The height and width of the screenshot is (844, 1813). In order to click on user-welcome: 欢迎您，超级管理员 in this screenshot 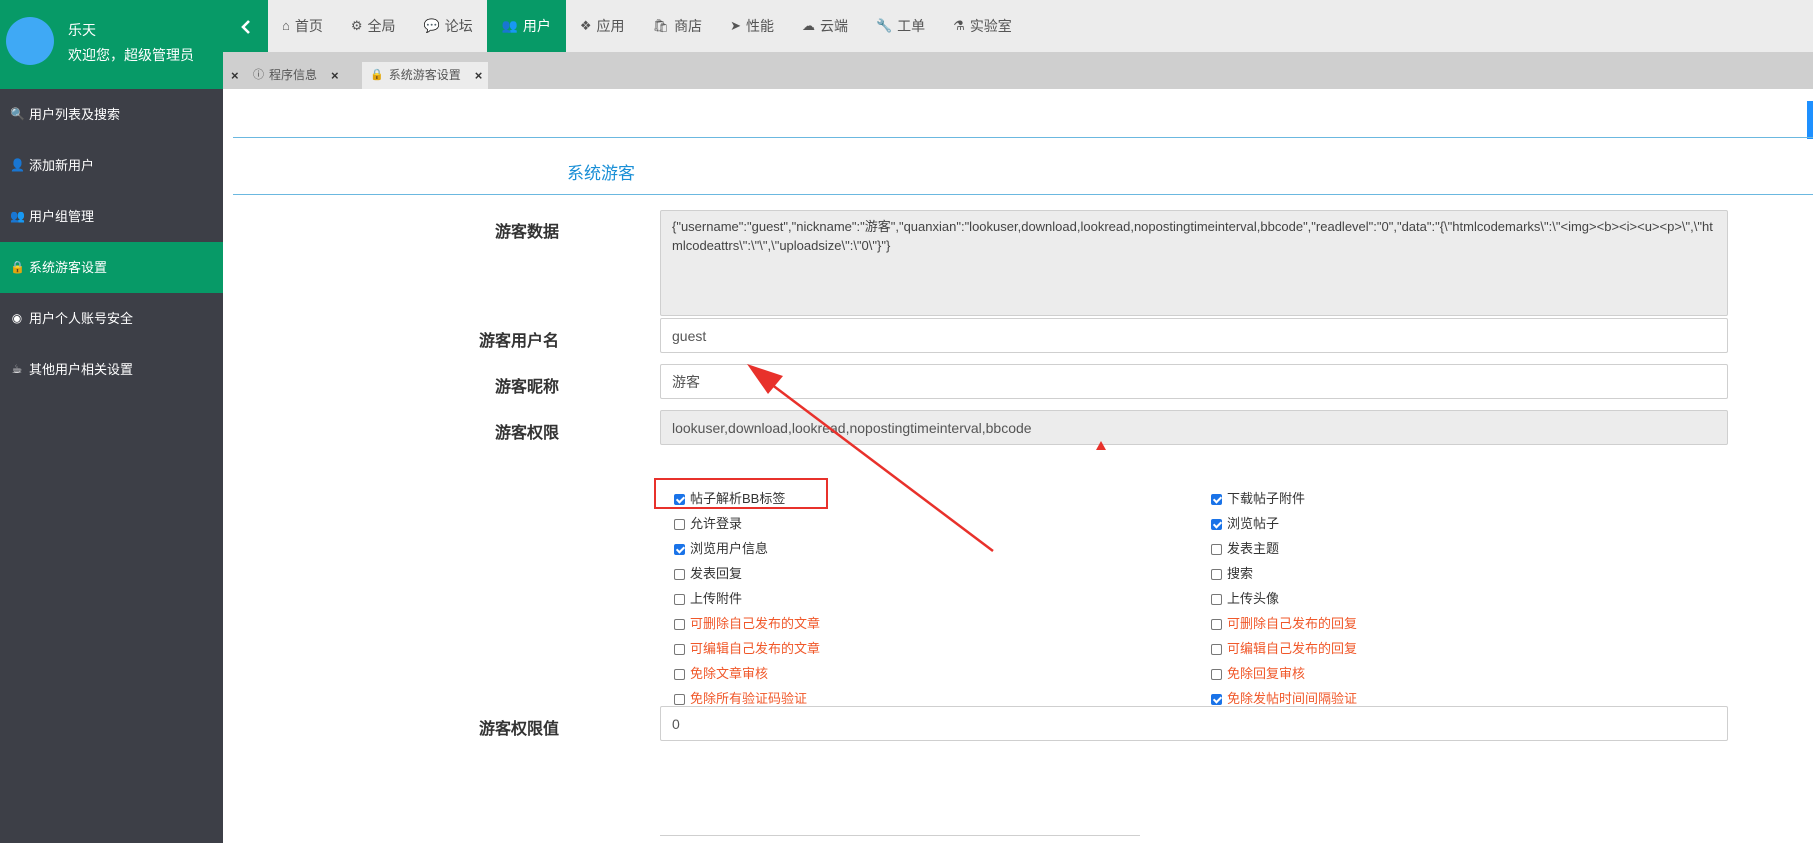, I will do `click(131, 55)`.